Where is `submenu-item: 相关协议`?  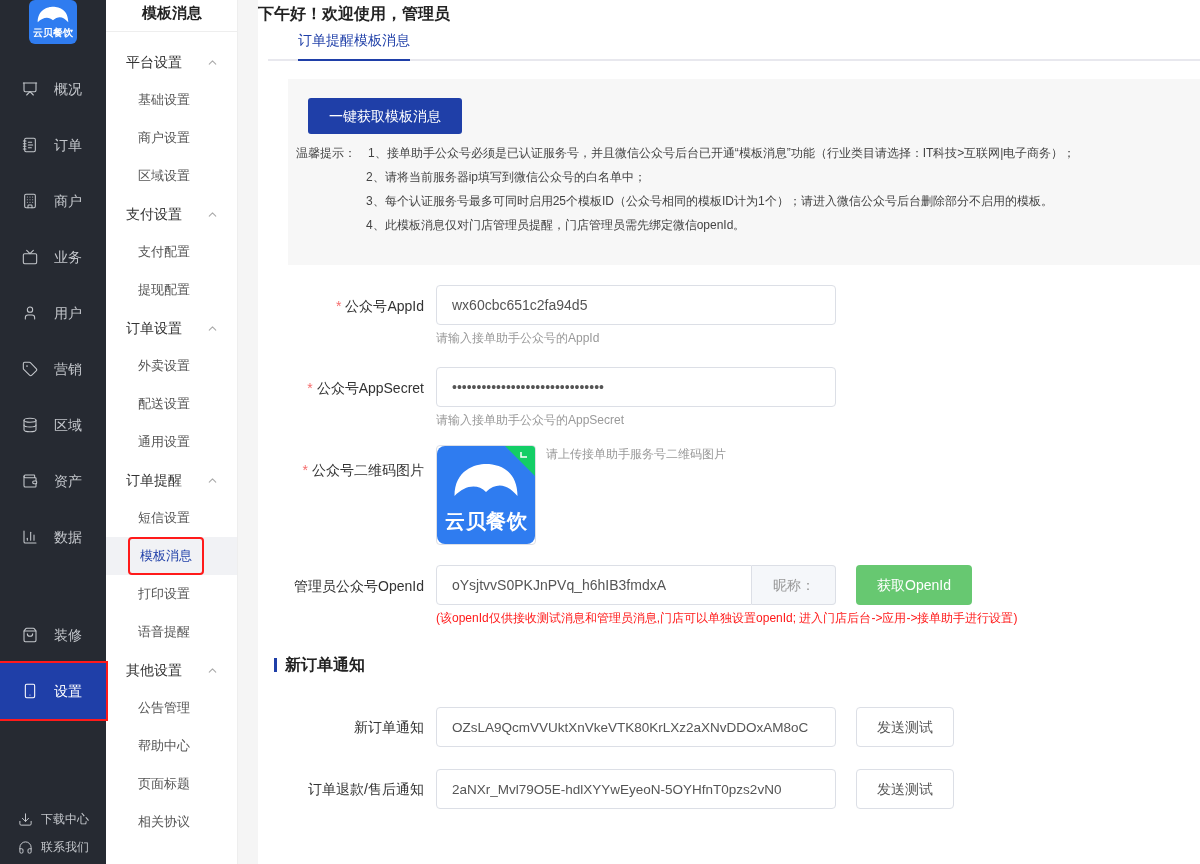 submenu-item: 相关协议 is located at coordinates (164, 822).